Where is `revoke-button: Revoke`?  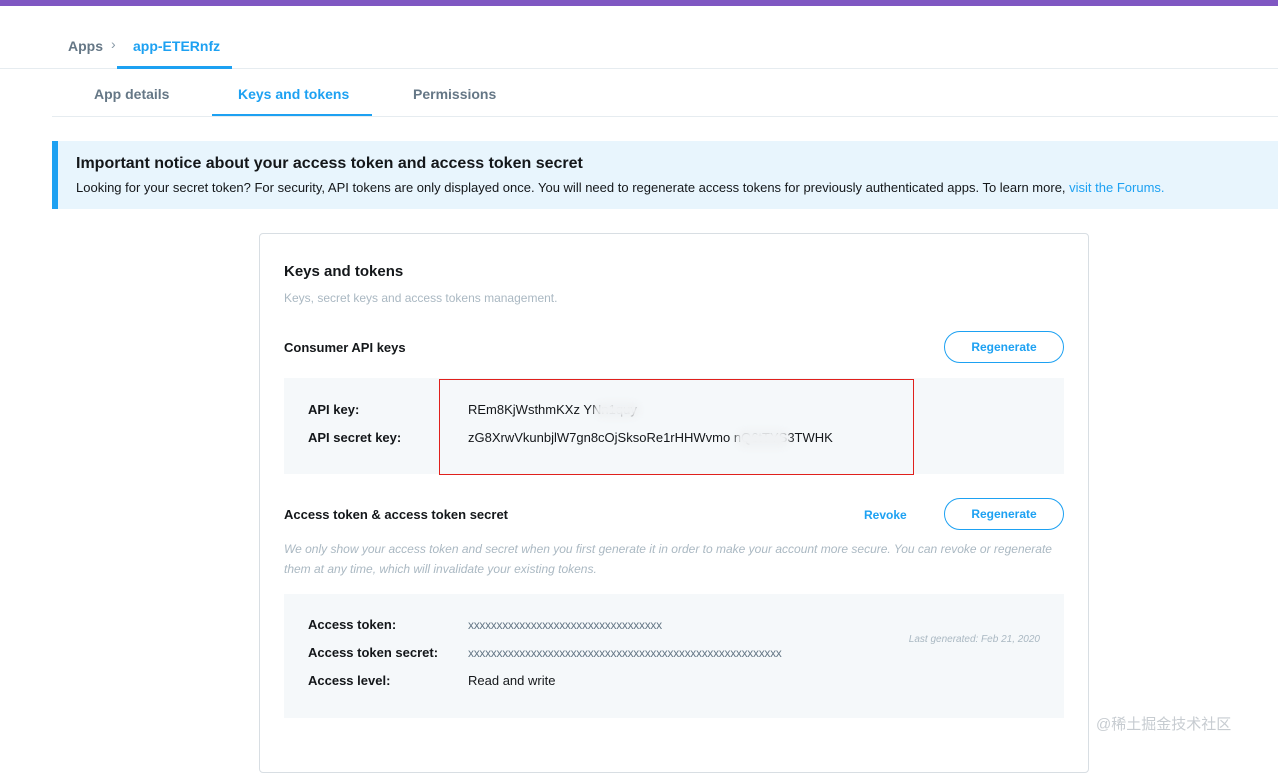
revoke-button: Revoke is located at coordinates (885, 515).